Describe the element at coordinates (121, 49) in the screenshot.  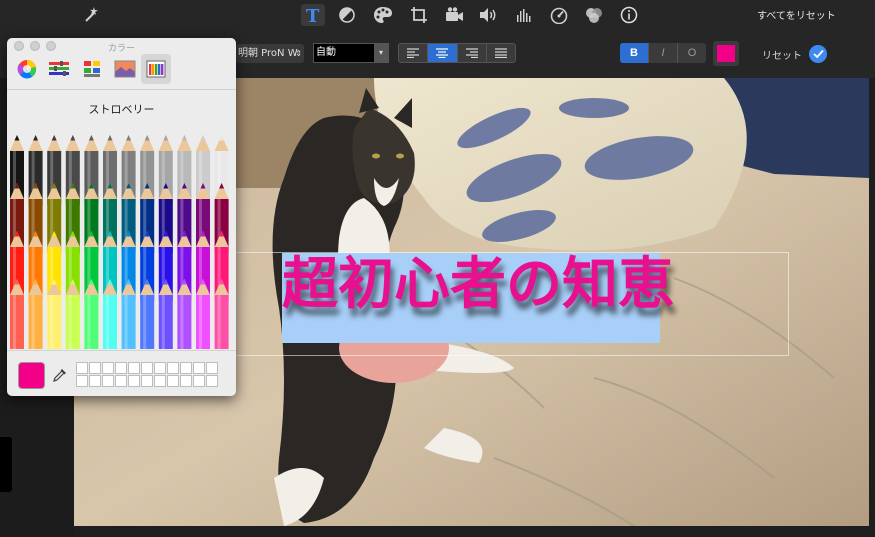
I see `color-panel-title: カラー` at that location.